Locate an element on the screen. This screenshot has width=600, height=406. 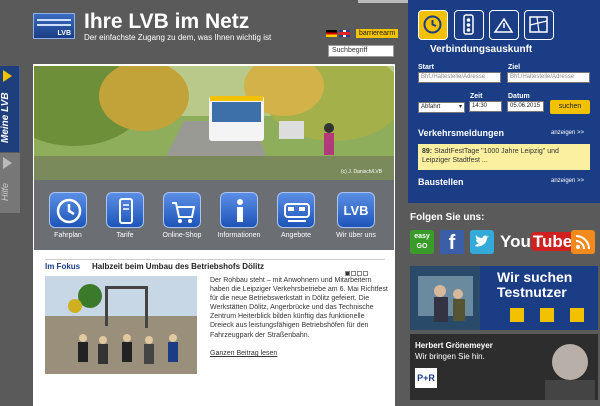
start-label: Start is located at coordinates (426, 67).